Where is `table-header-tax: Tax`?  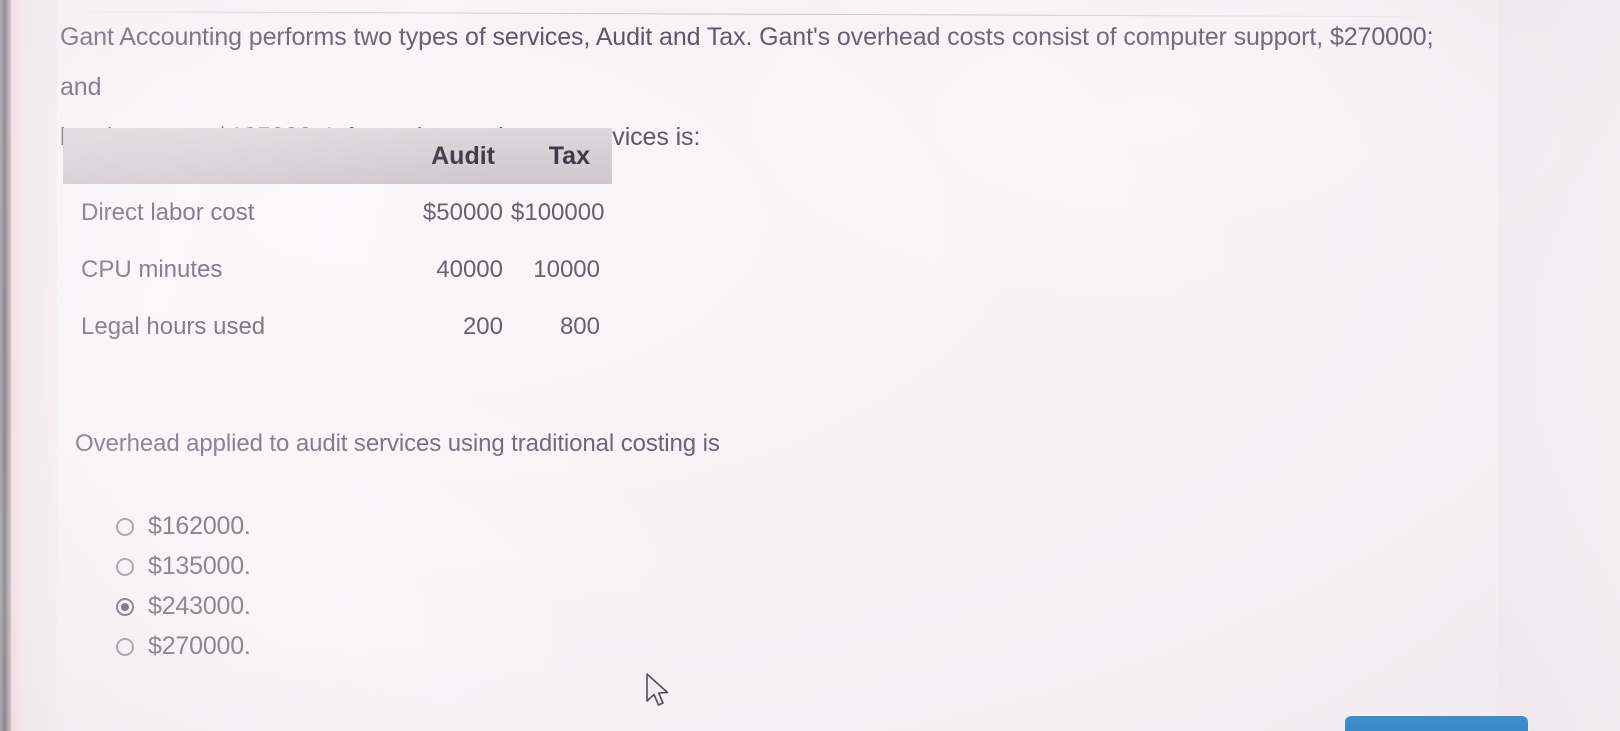 table-header-tax: Tax is located at coordinates (569, 155).